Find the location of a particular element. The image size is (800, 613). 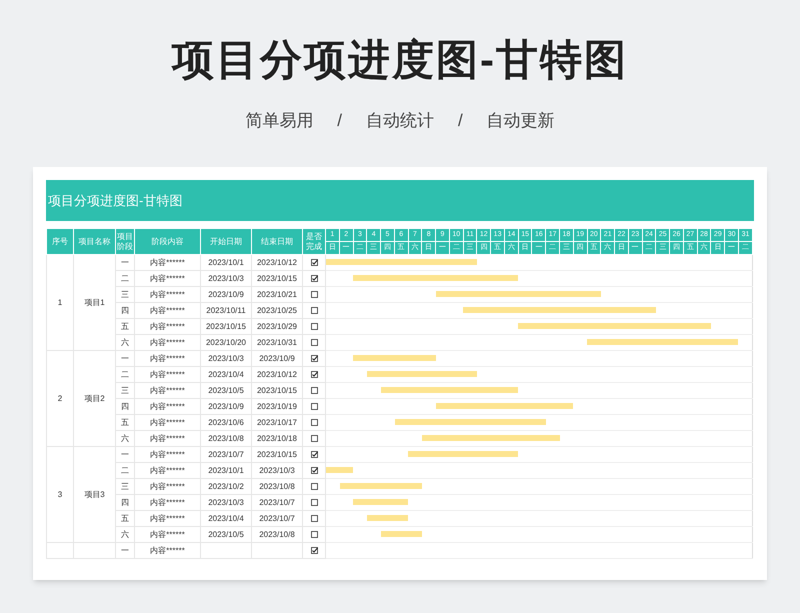

column-header: 项目阶段 is located at coordinates (125, 241).